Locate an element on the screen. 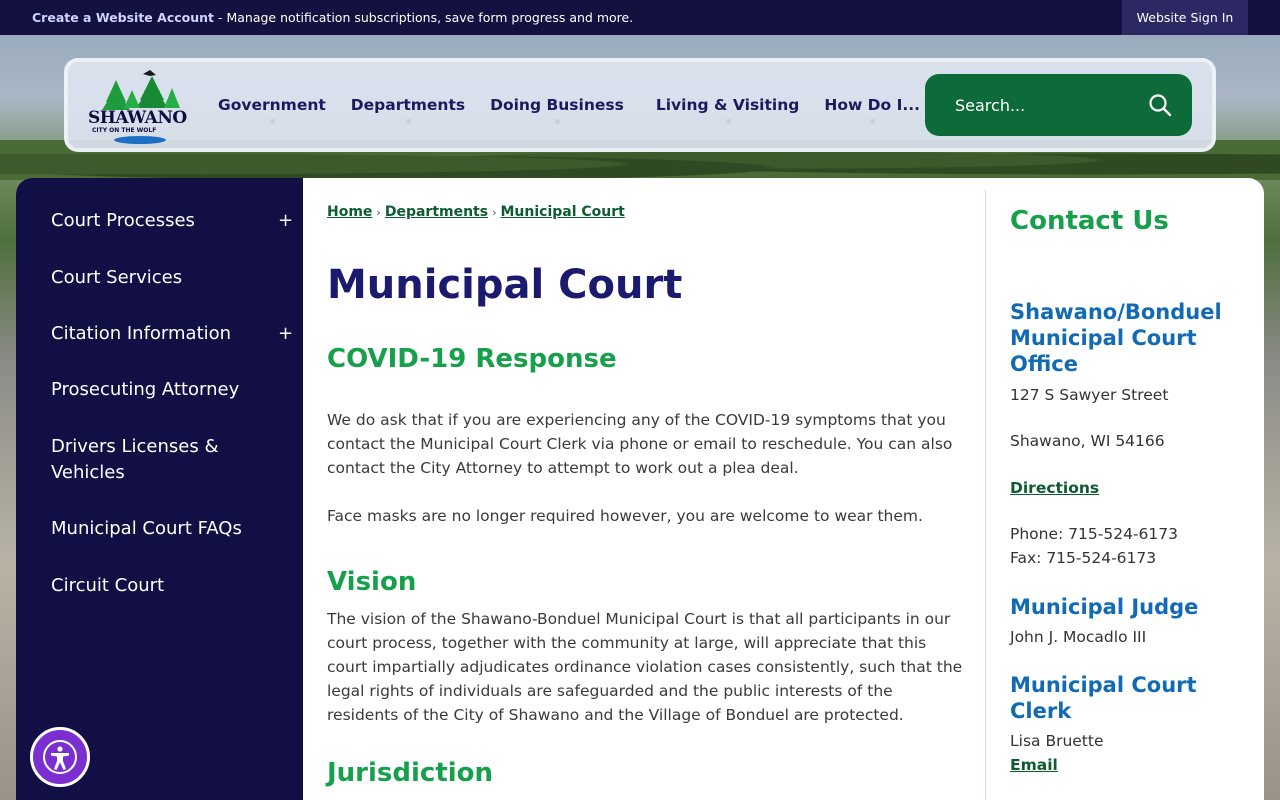 Image resolution: width=1280 pixels, height=800 pixels. office-phone: Phone: 715-524-6173 is located at coordinates (1094, 534).